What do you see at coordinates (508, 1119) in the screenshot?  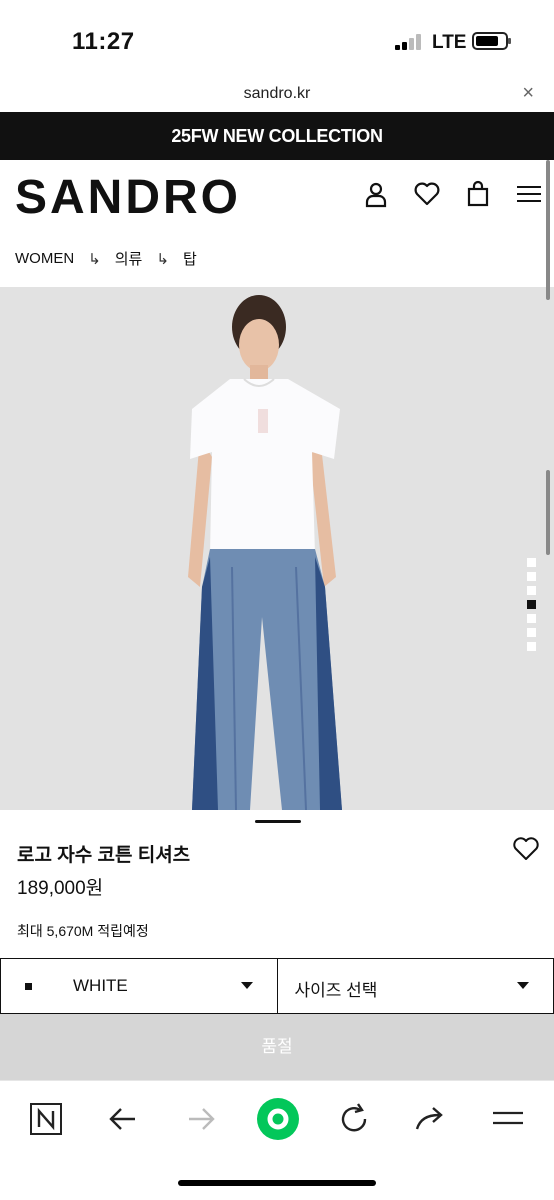 I see `menu-lines-icon` at bounding box center [508, 1119].